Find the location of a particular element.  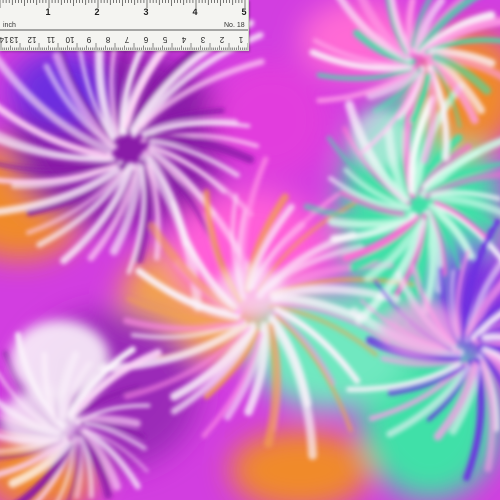

ruler-cm-number: 1 is located at coordinates (241, 39).